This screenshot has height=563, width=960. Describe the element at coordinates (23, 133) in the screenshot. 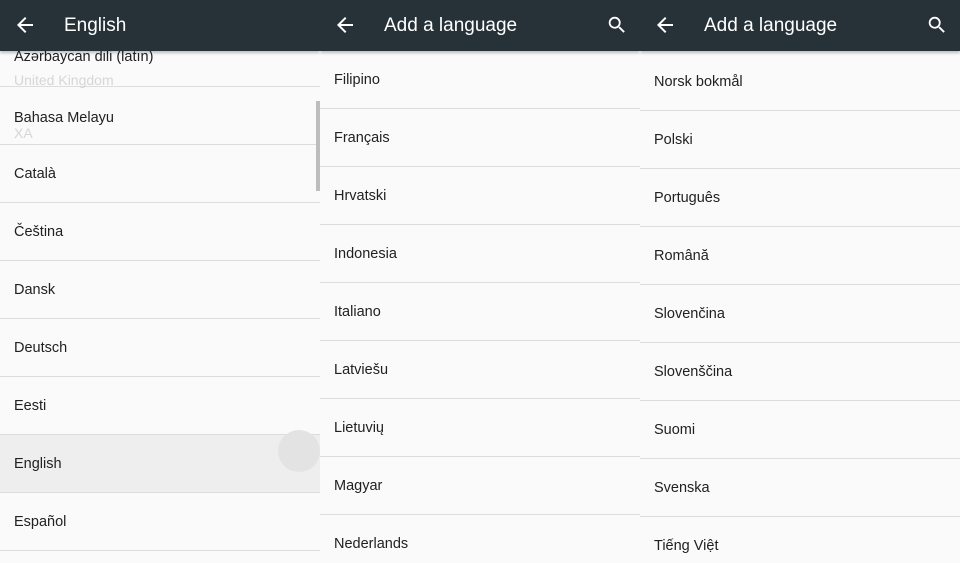

I see `list-item-subtitle: XA` at that location.